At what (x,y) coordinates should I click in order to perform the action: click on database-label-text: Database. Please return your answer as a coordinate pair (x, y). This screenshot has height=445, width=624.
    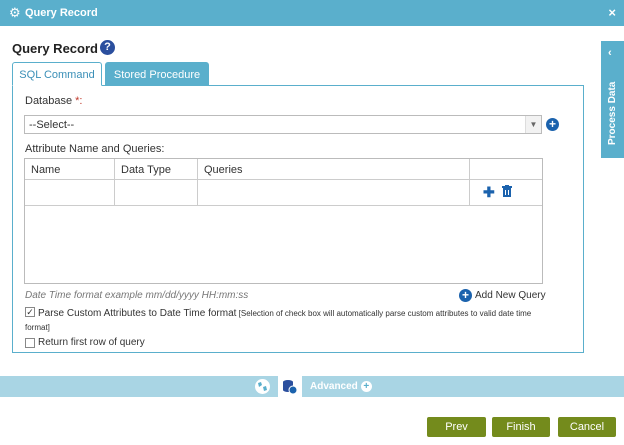
    Looking at the image, I should click on (50, 101).